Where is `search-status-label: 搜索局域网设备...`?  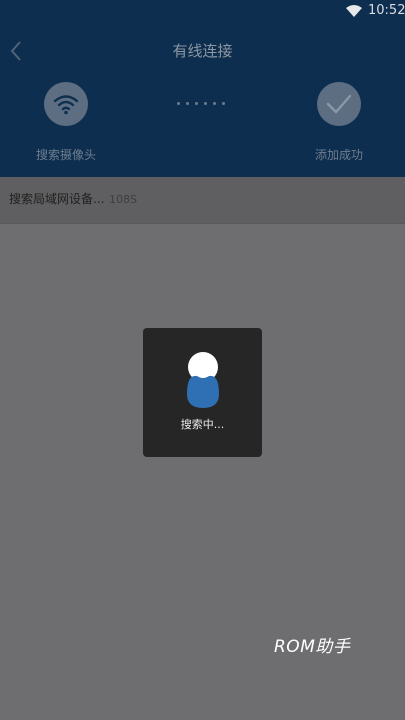
search-status-label: 搜索局域网设备... is located at coordinates (57, 199).